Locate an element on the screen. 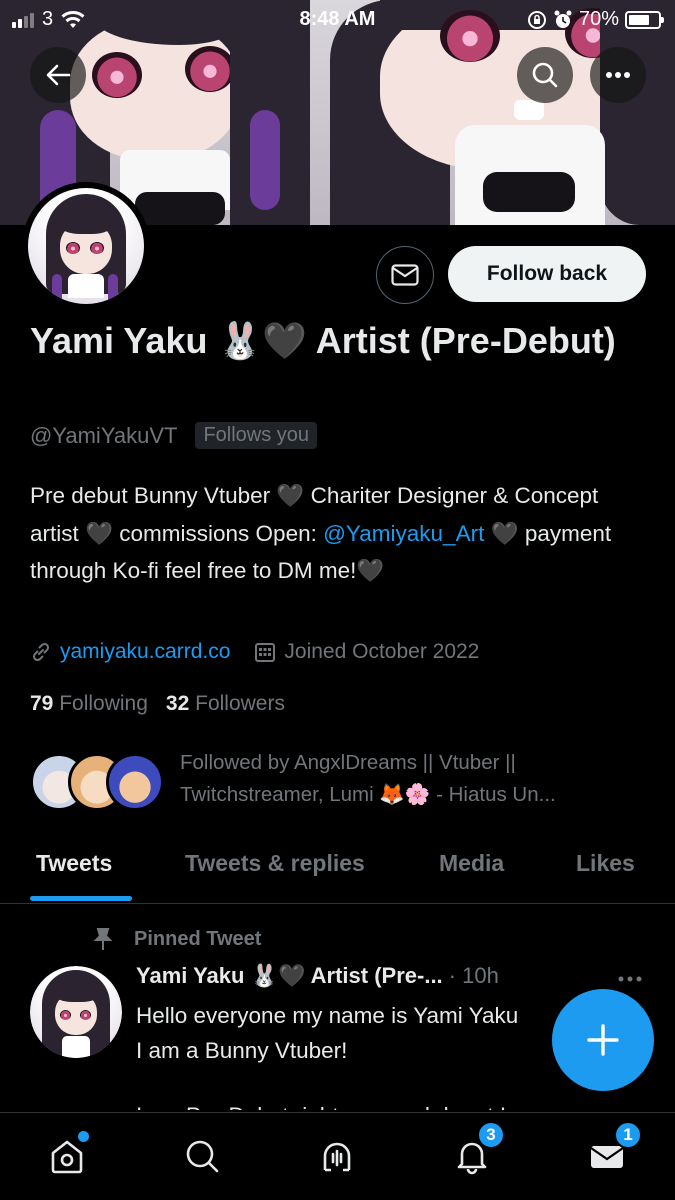  profile-avatar is located at coordinates (86, 246).